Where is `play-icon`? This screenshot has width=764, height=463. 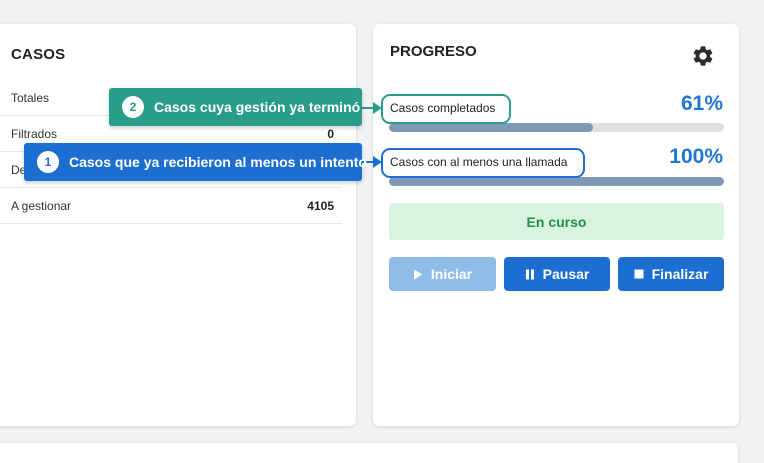 play-icon is located at coordinates (418, 274).